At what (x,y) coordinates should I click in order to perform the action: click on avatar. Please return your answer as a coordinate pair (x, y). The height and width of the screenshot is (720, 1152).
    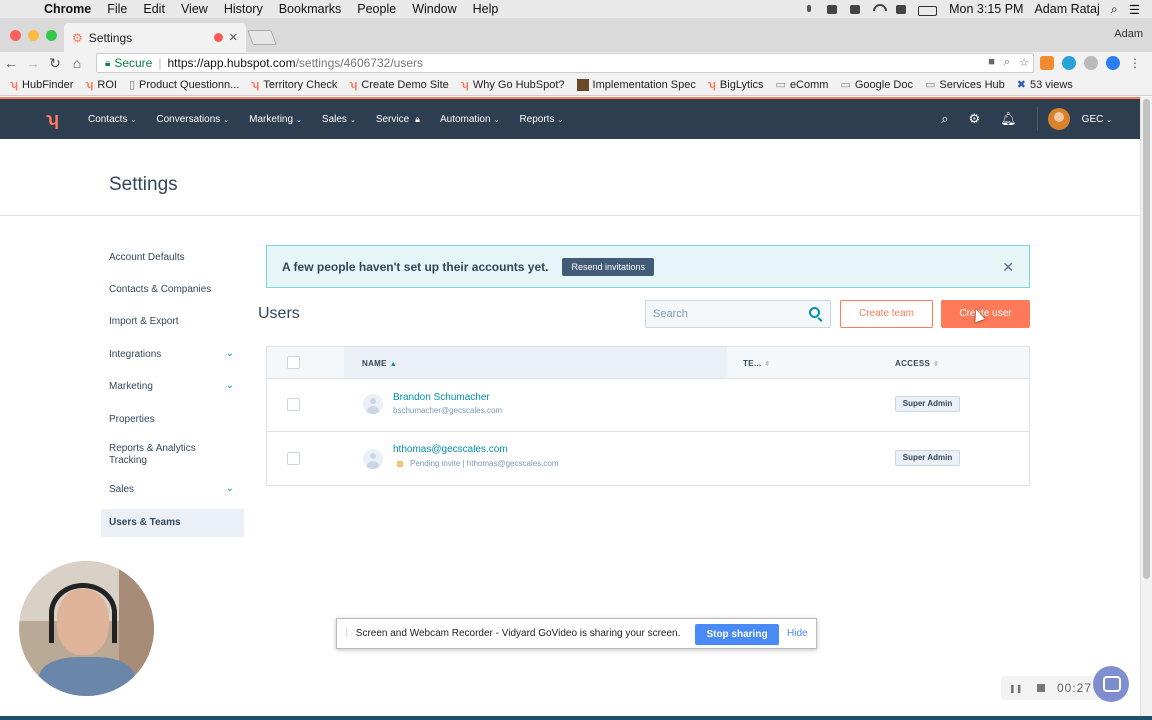
    Looking at the image, I should click on (1058, 119).